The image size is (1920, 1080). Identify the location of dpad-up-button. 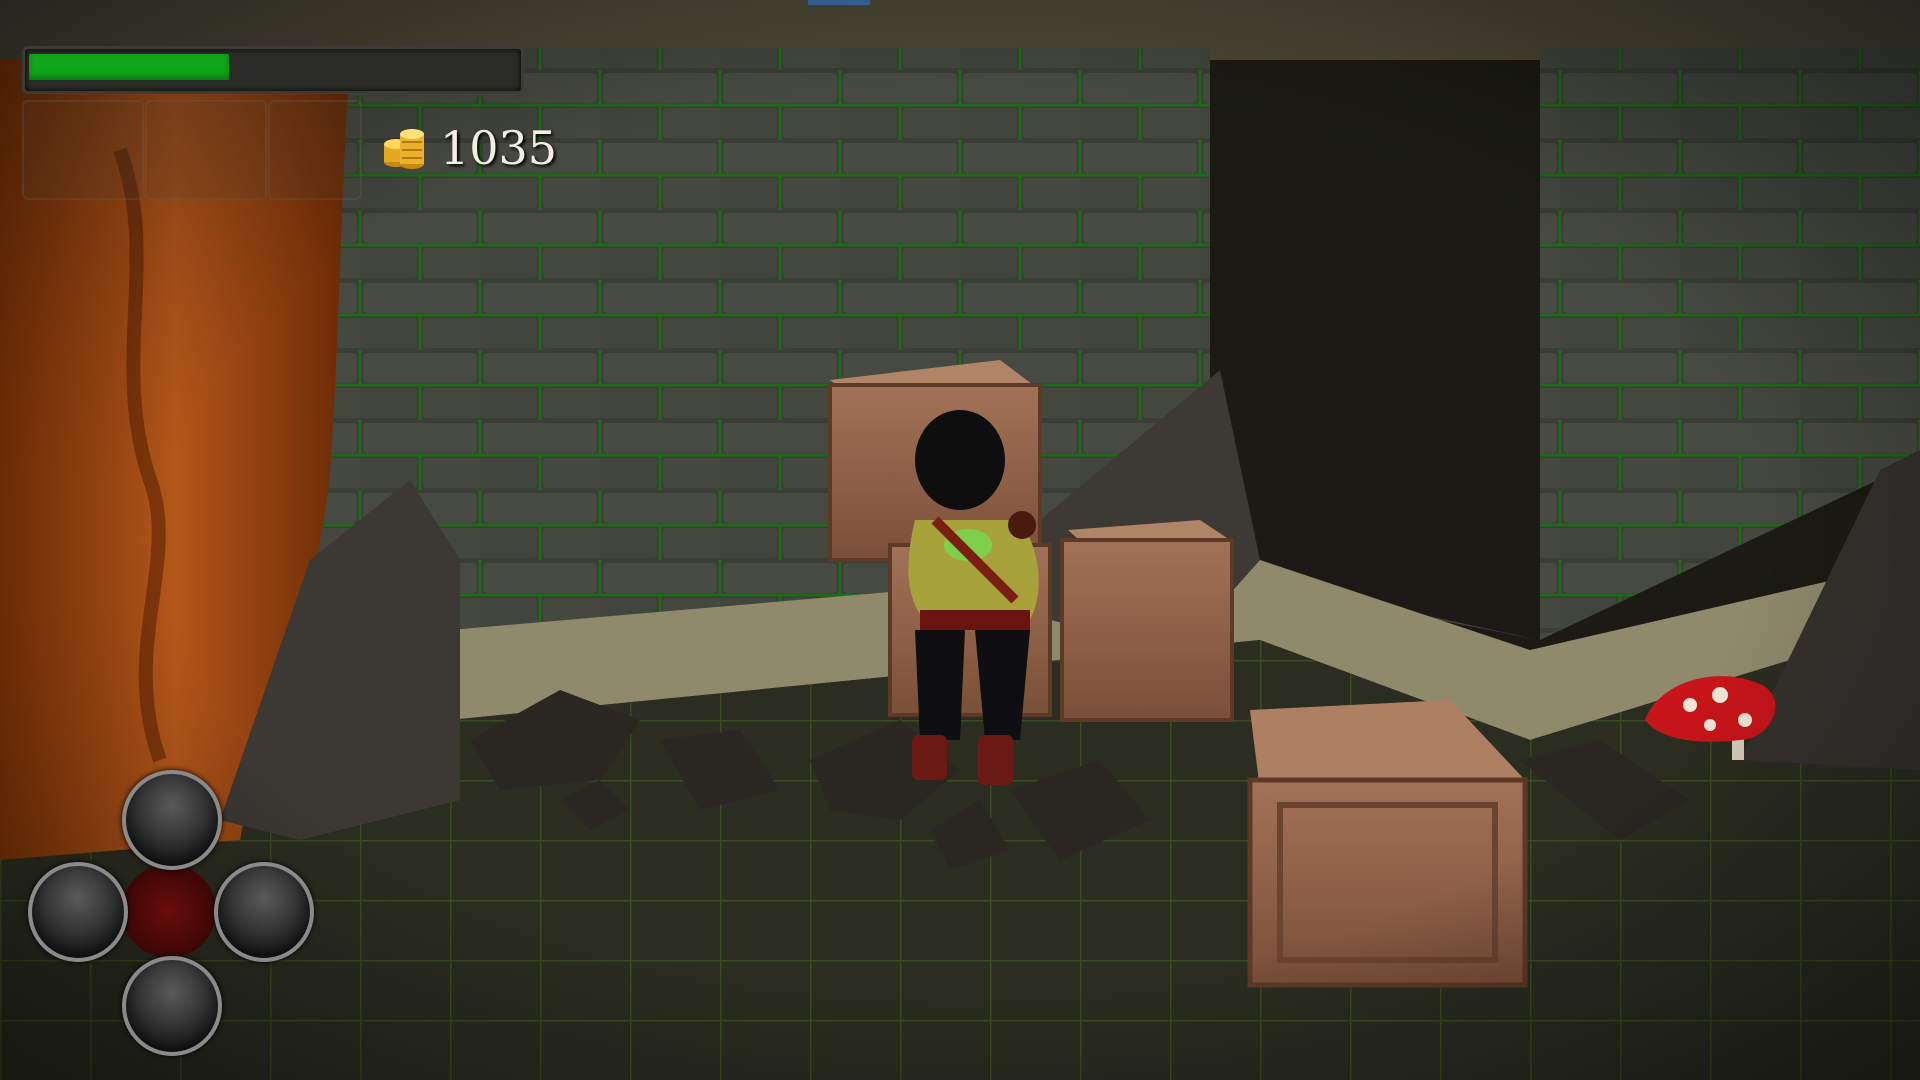
(172, 820).